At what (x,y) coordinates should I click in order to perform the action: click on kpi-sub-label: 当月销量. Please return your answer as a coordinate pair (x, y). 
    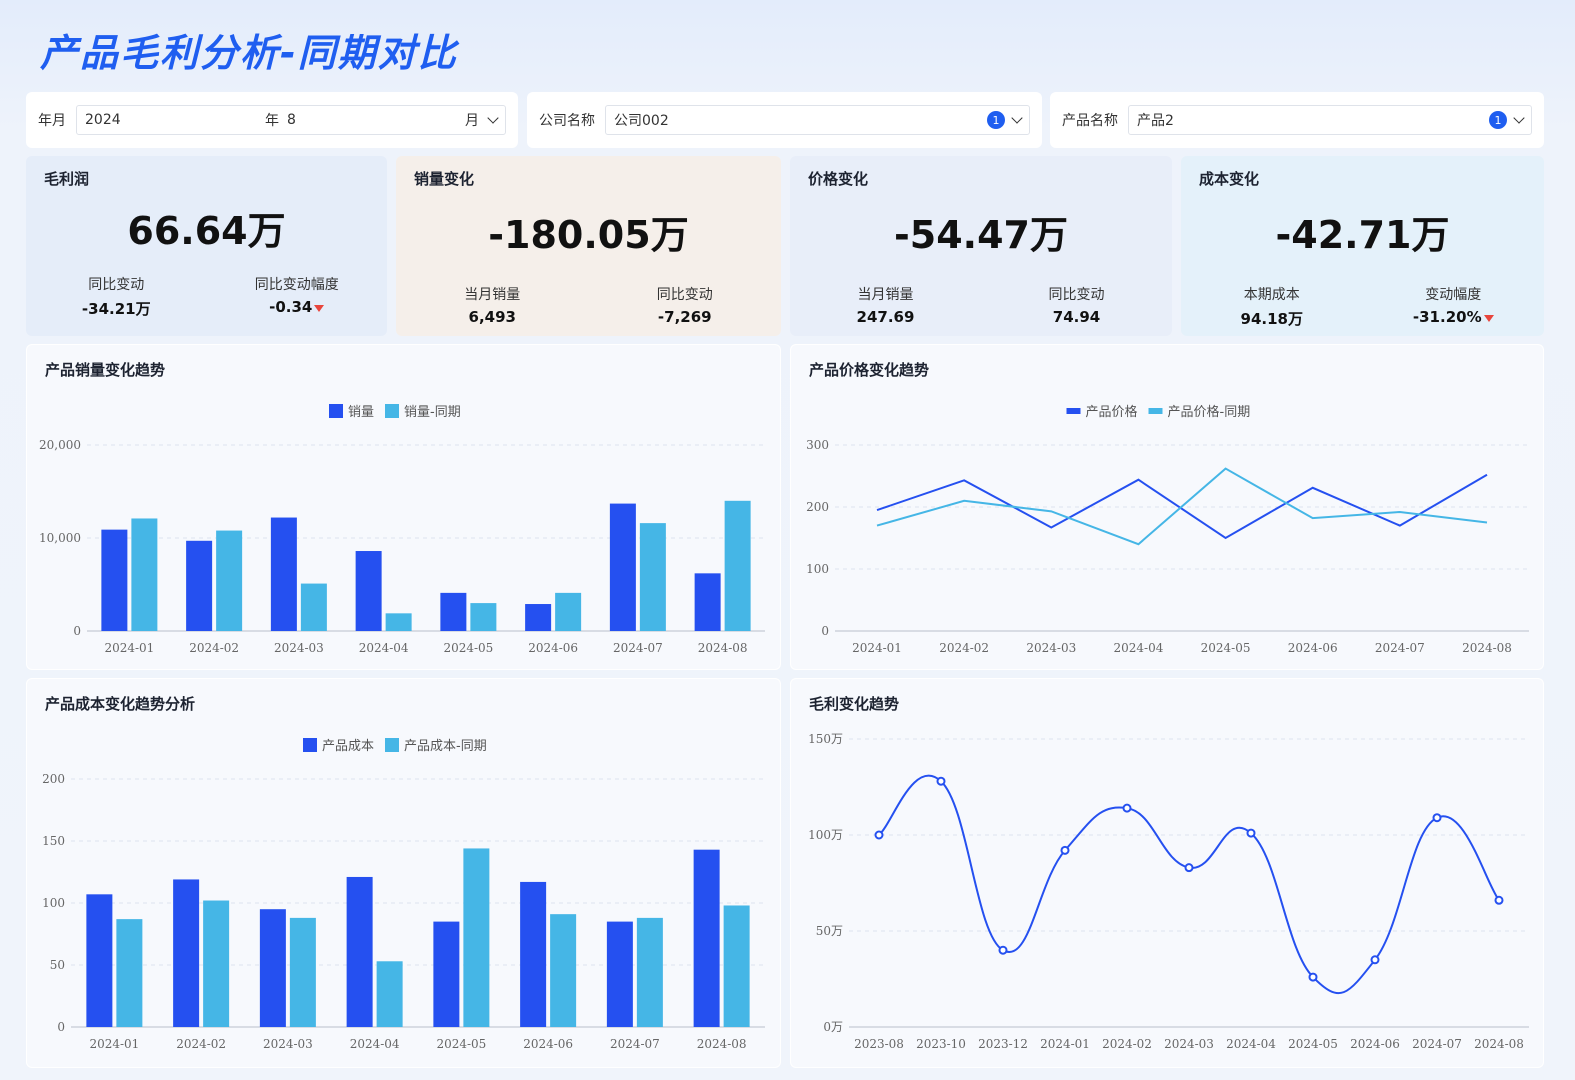
    Looking at the image, I should click on (885, 295).